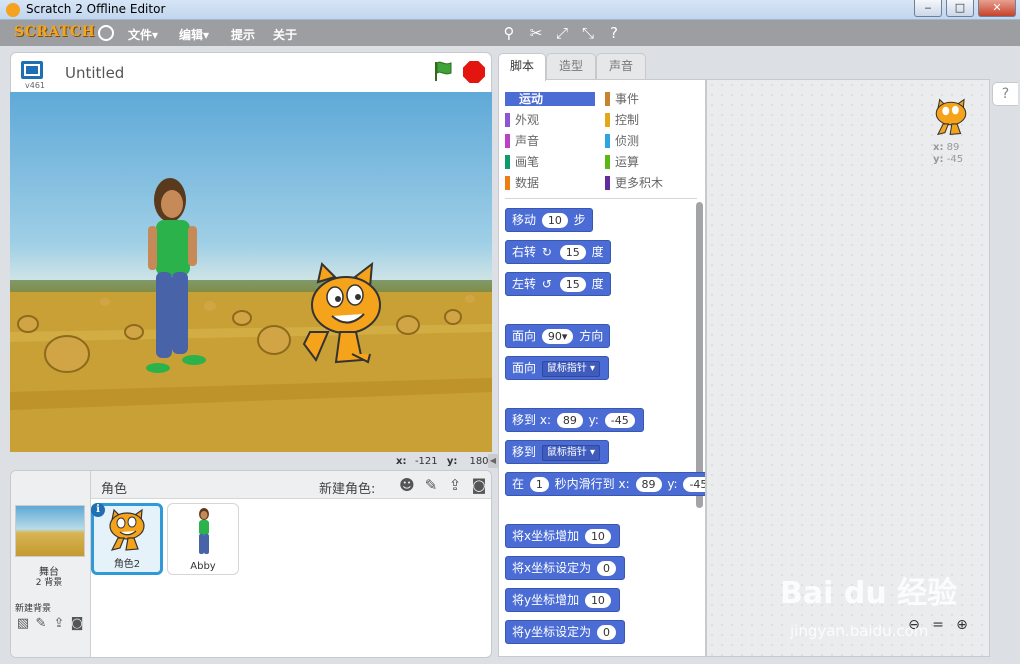 This screenshot has width=1020, height=664. Describe the element at coordinates (518, 484) in the screenshot. I see `block-label: 在` at that location.